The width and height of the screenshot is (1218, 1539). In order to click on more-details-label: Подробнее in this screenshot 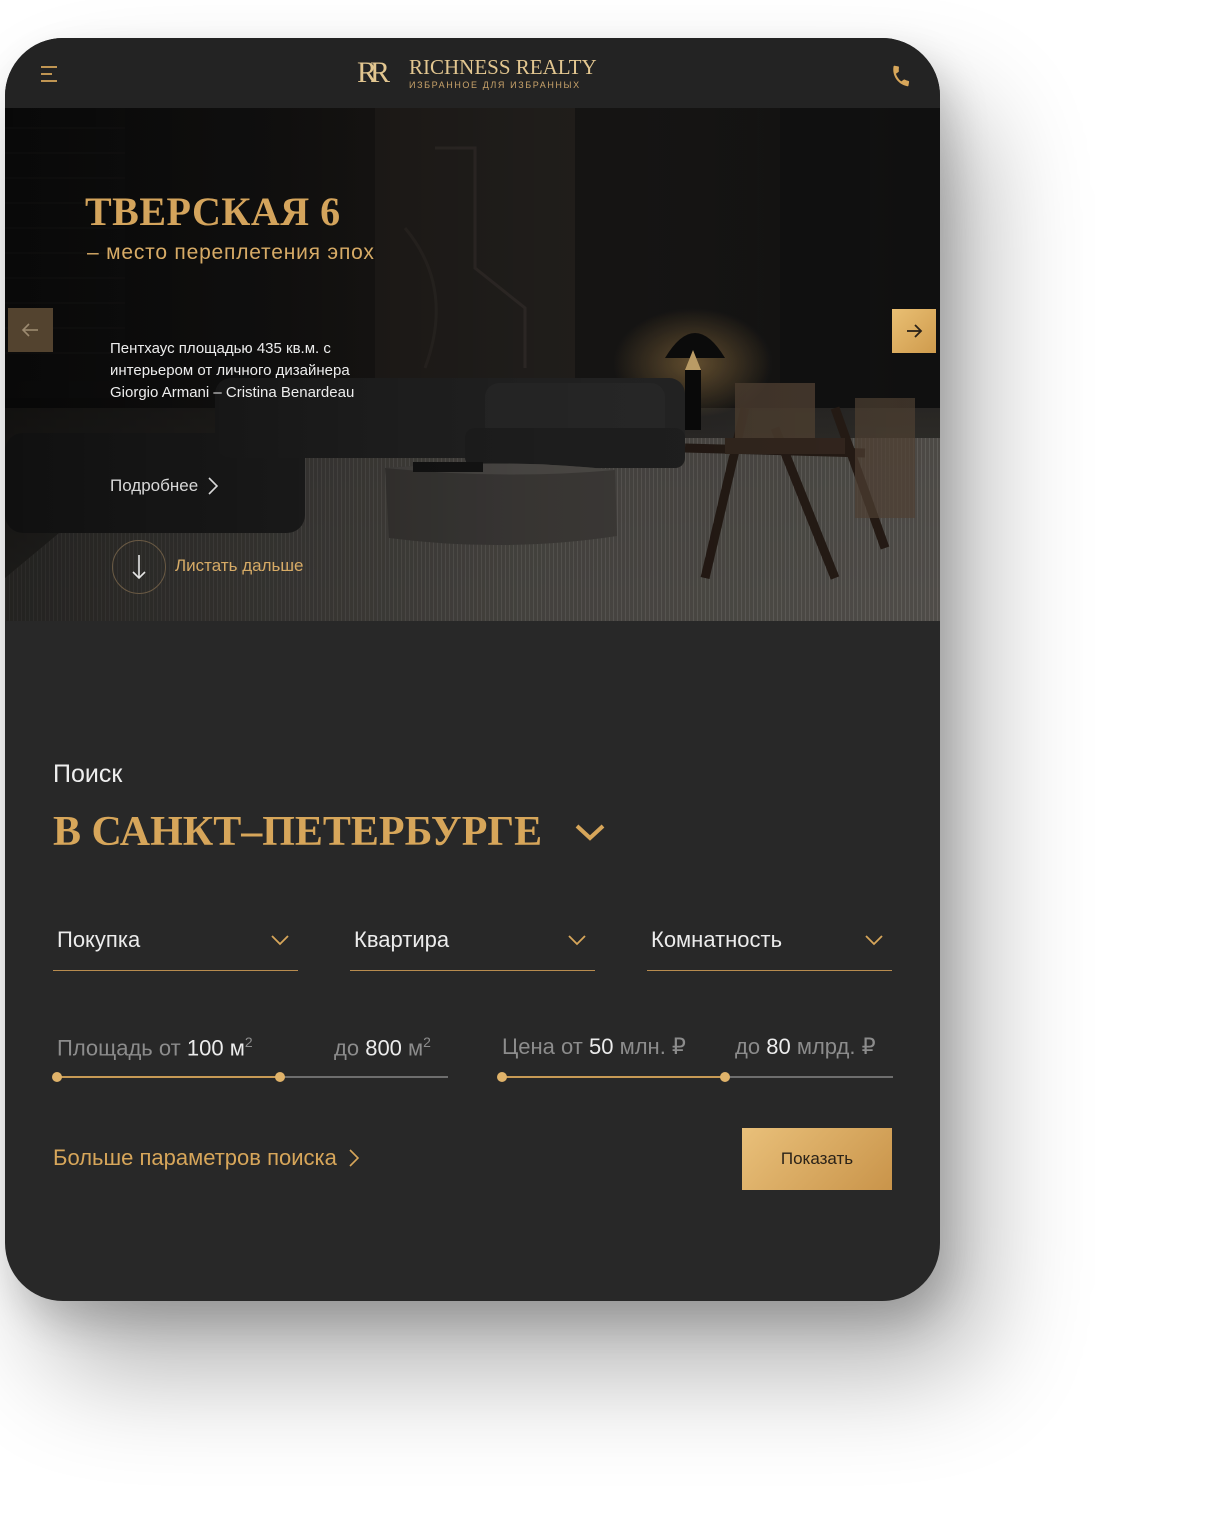, I will do `click(154, 485)`.